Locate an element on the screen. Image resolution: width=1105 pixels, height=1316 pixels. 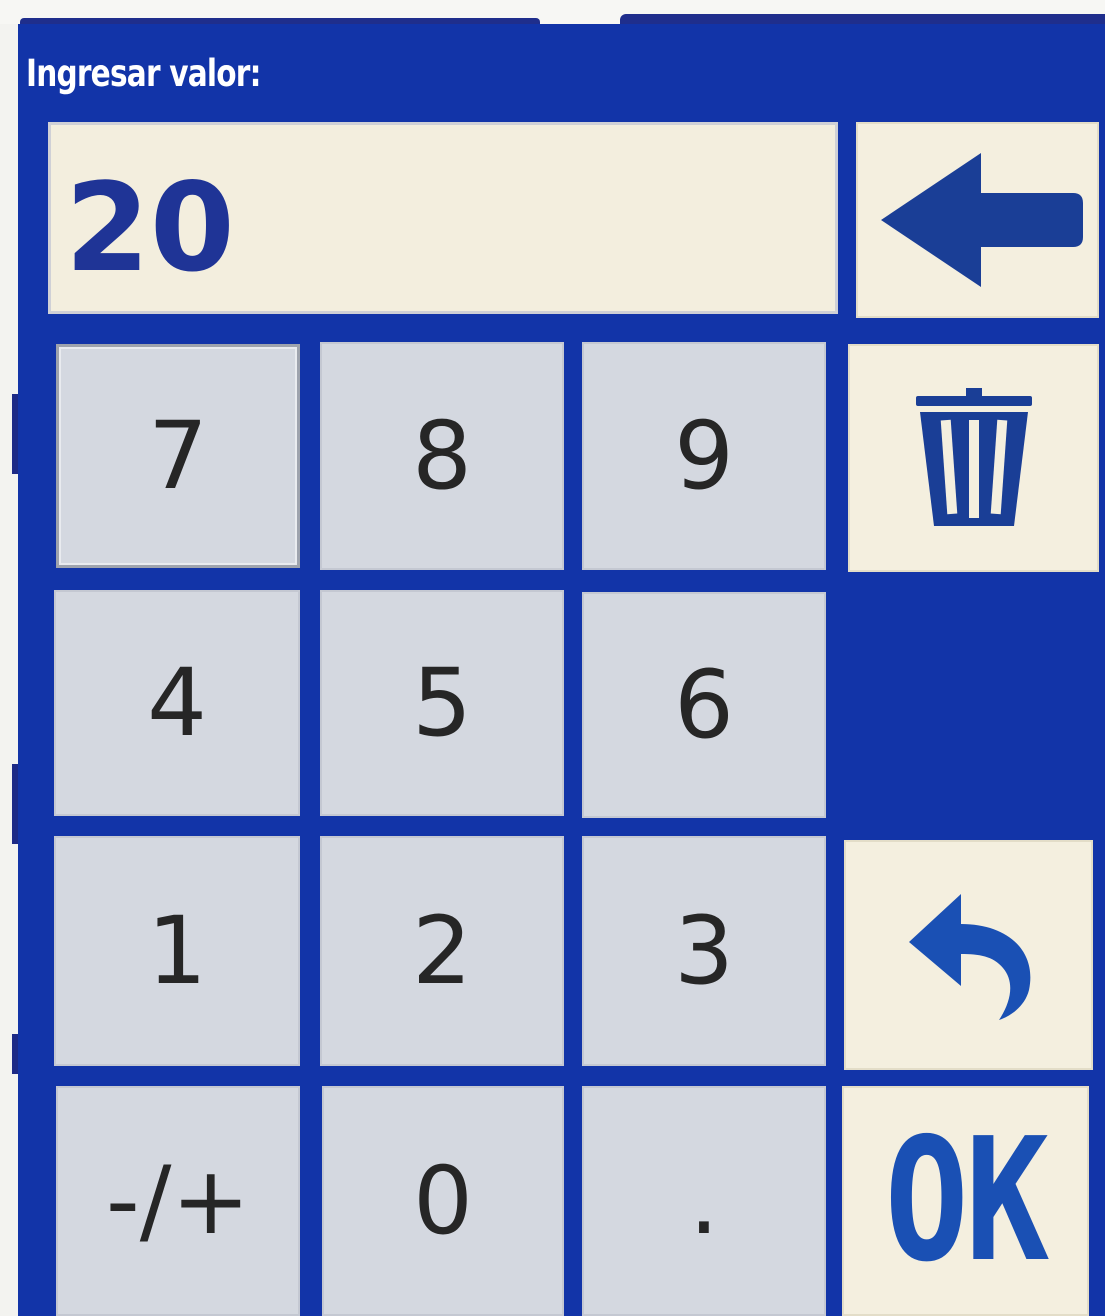
key-3-label: 3 is located at coordinates (704, 951).